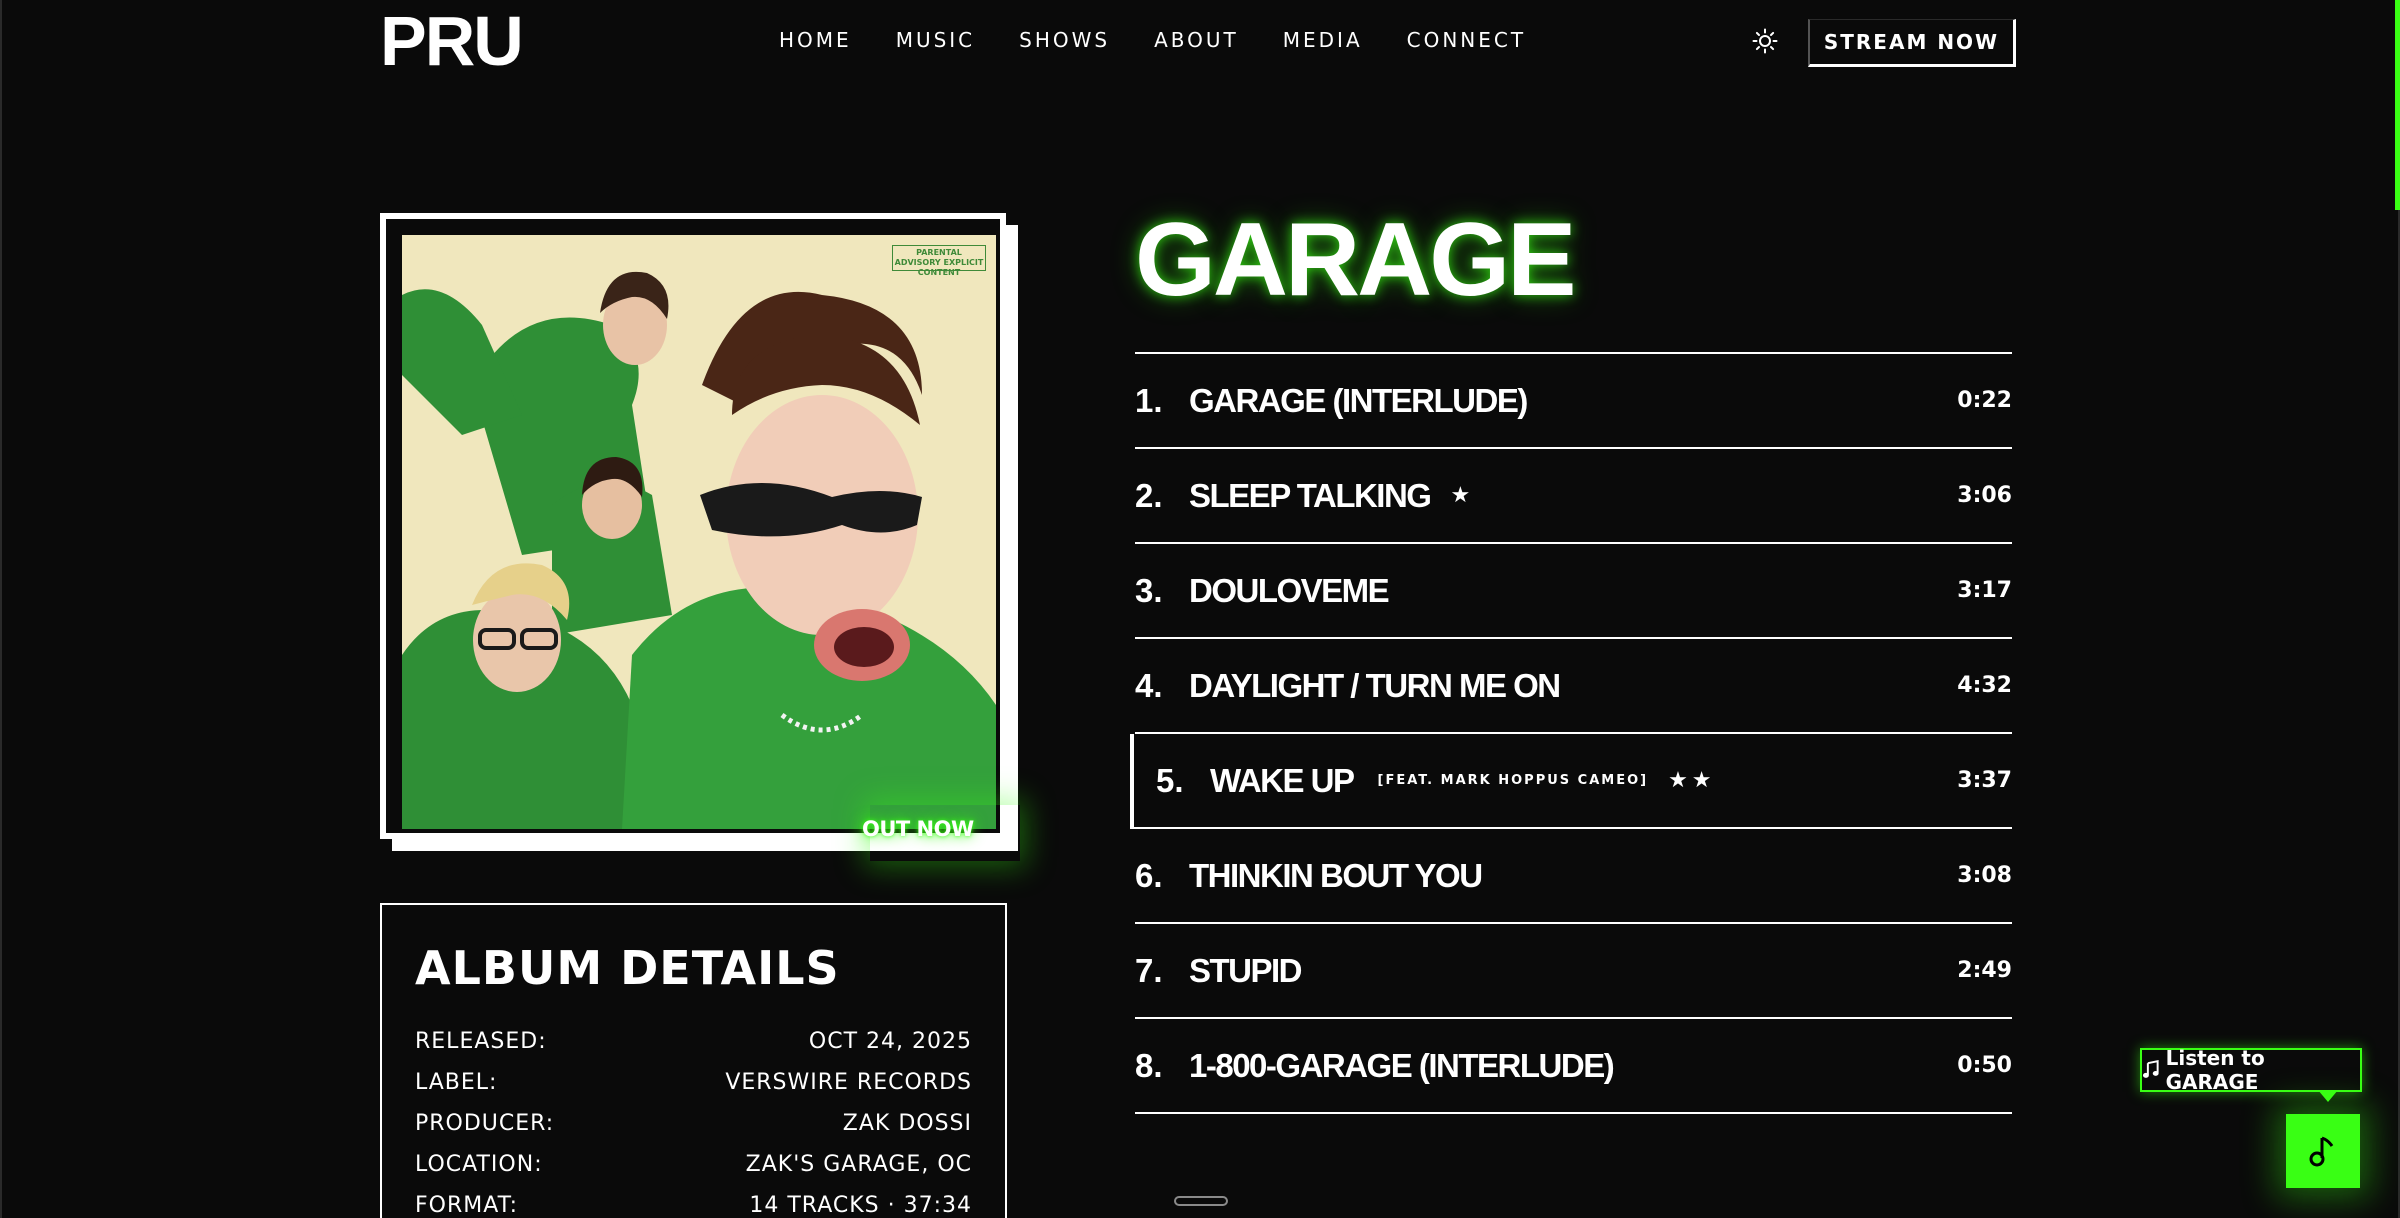 Image resolution: width=2400 pixels, height=1218 pixels. I want to click on track-number: 6., so click(1149, 875).